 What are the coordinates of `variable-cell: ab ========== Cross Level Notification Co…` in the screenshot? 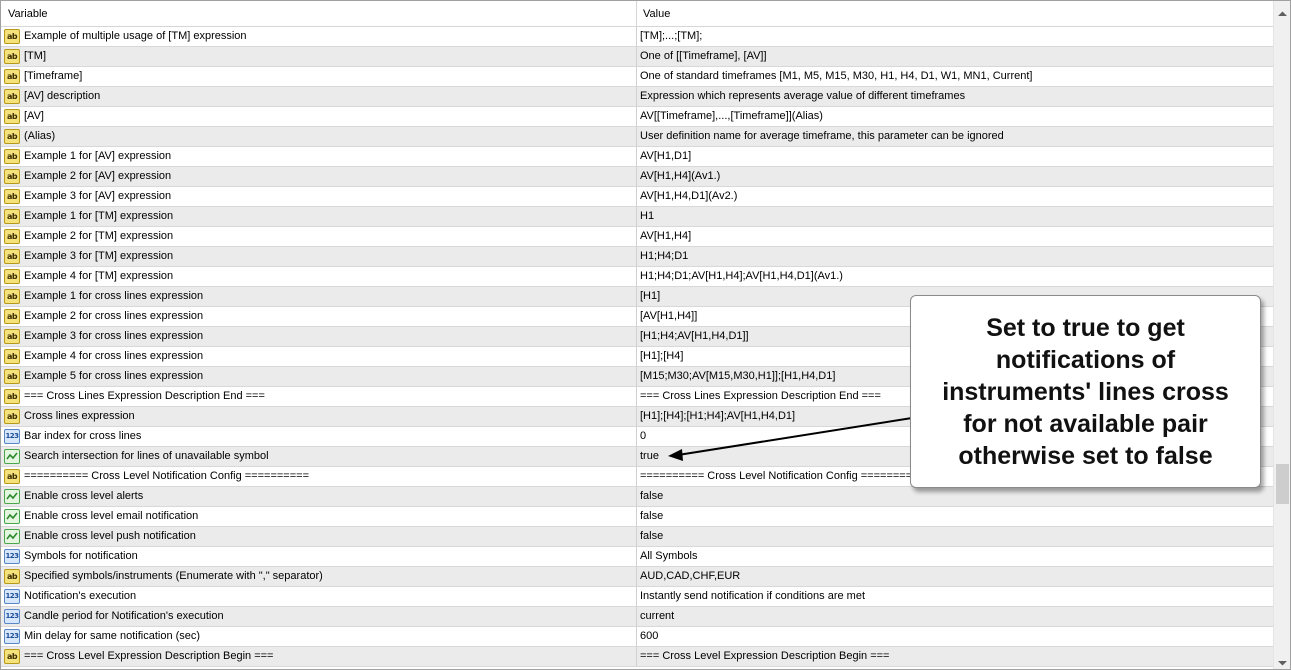 It's located at (319, 476).